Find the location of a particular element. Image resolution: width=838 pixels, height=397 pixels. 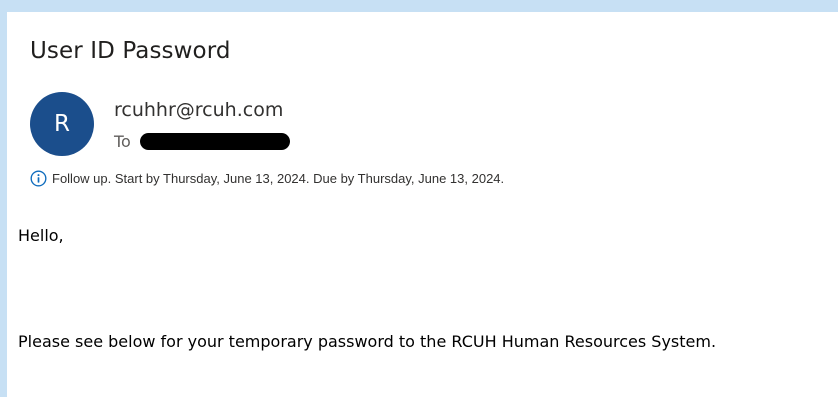

sender-avatar: R is located at coordinates (62, 124).